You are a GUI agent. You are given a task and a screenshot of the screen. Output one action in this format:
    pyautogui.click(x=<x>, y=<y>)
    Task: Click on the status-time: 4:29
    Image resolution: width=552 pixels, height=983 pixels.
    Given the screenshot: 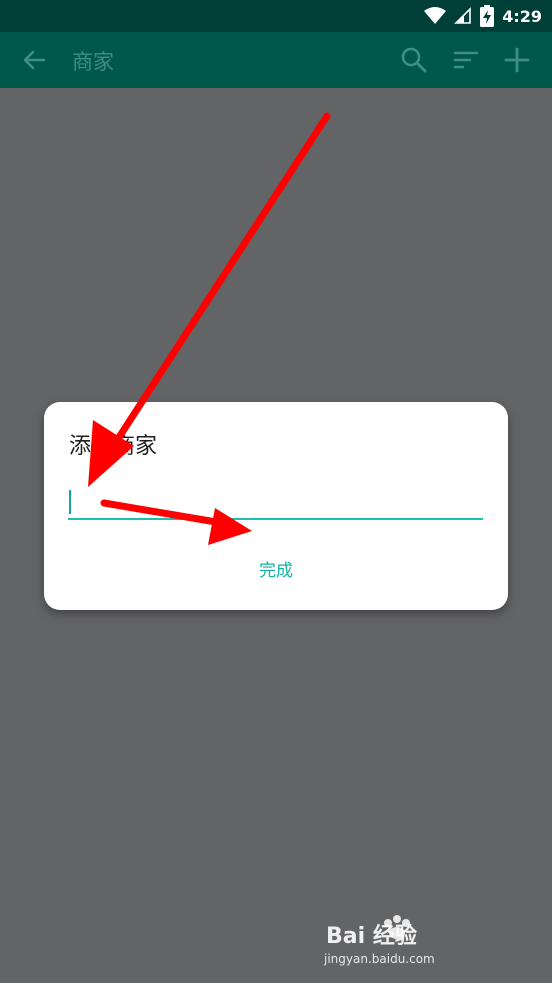 What is the action you would take?
    pyautogui.click(x=522, y=16)
    